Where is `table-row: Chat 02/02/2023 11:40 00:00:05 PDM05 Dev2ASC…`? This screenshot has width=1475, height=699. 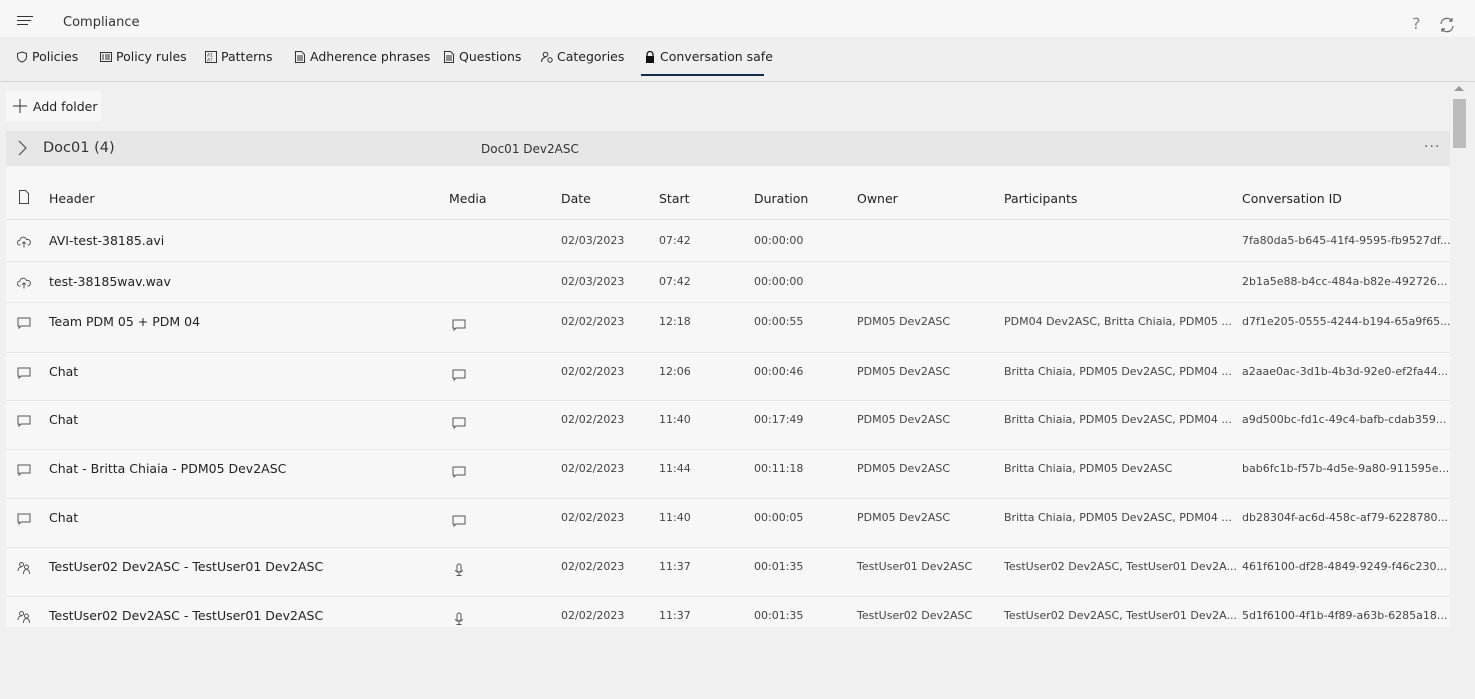 table-row: Chat 02/02/2023 11:40 00:00:05 PDM05 Dev2ASC… is located at coordinates (728, 523).